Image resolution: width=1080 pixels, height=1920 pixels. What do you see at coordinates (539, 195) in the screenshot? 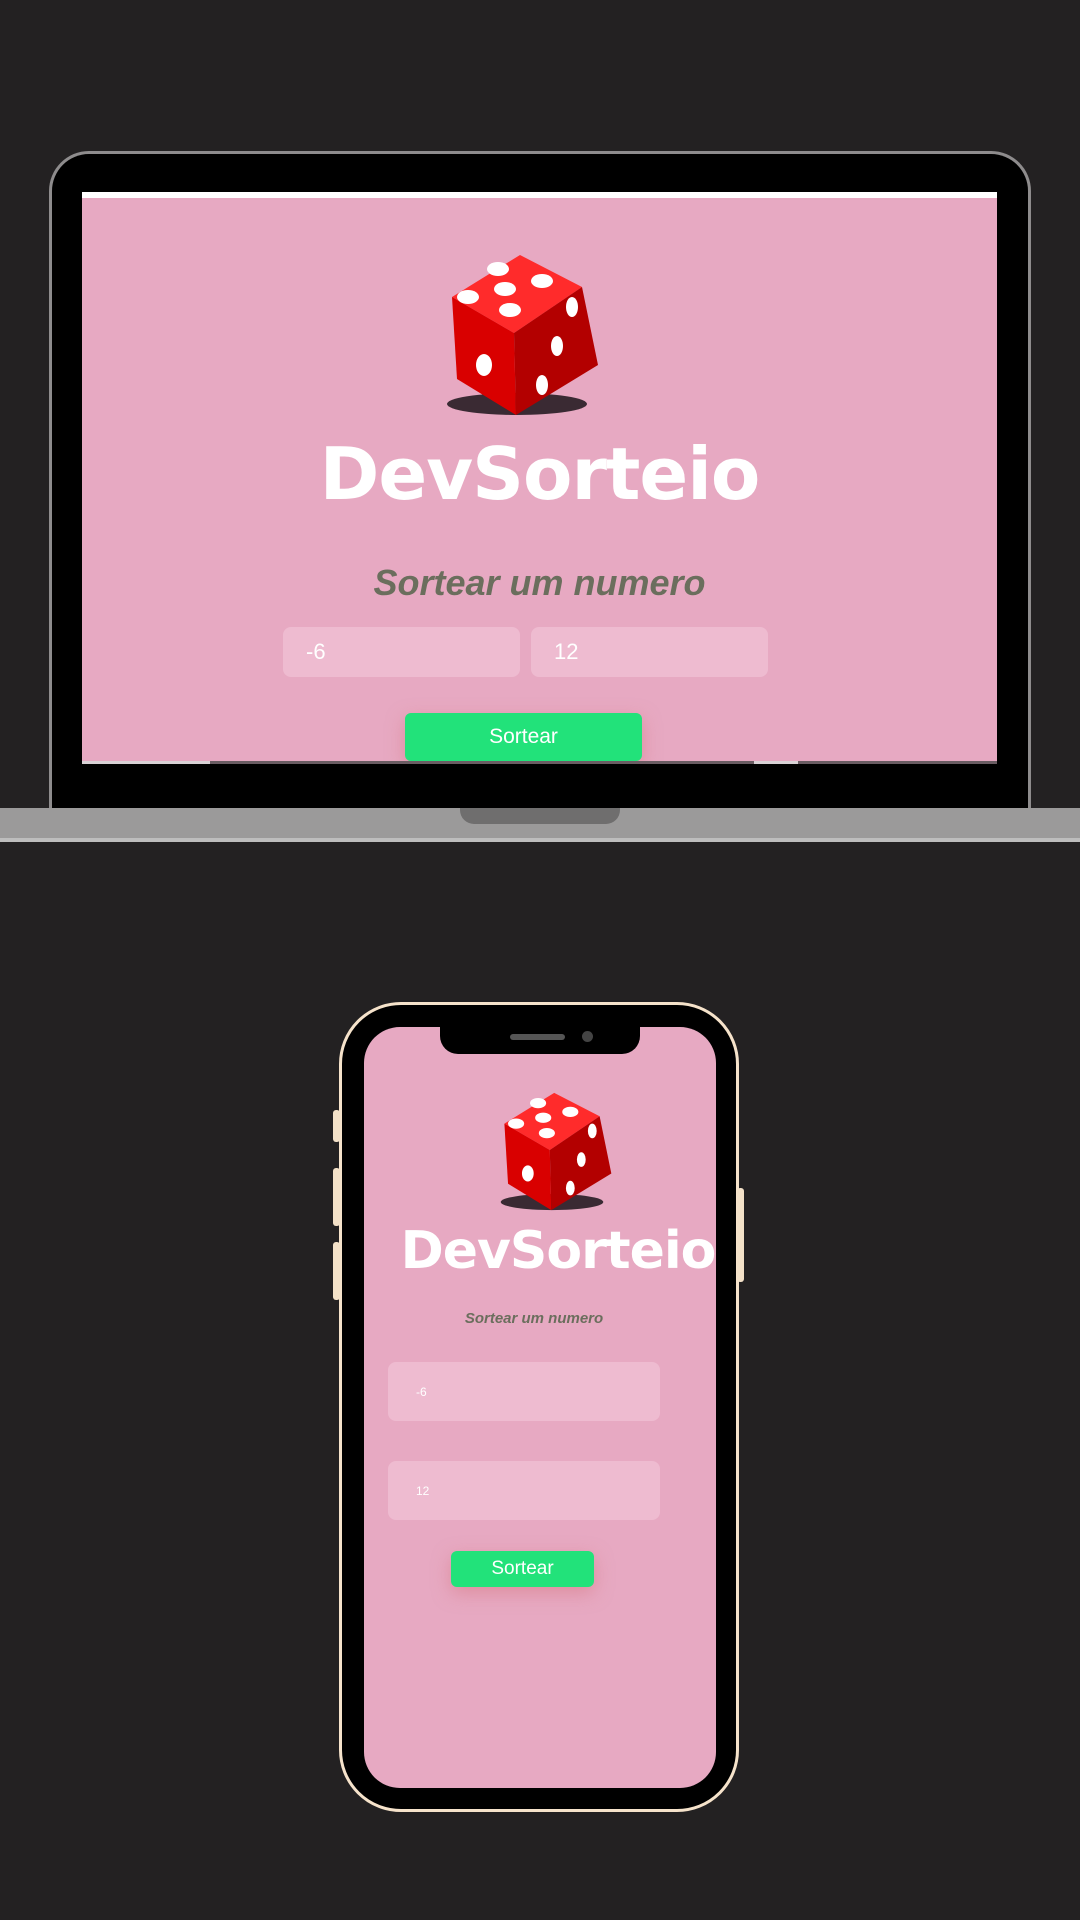
I see `browser-top-edge` at bounding box center [539, 195].